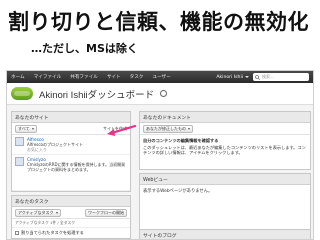 The image size is (320, 240). Describe the element at coordinates (48, 77) in the screenshot. I see `nav-my-files: マイファイル` at that location.